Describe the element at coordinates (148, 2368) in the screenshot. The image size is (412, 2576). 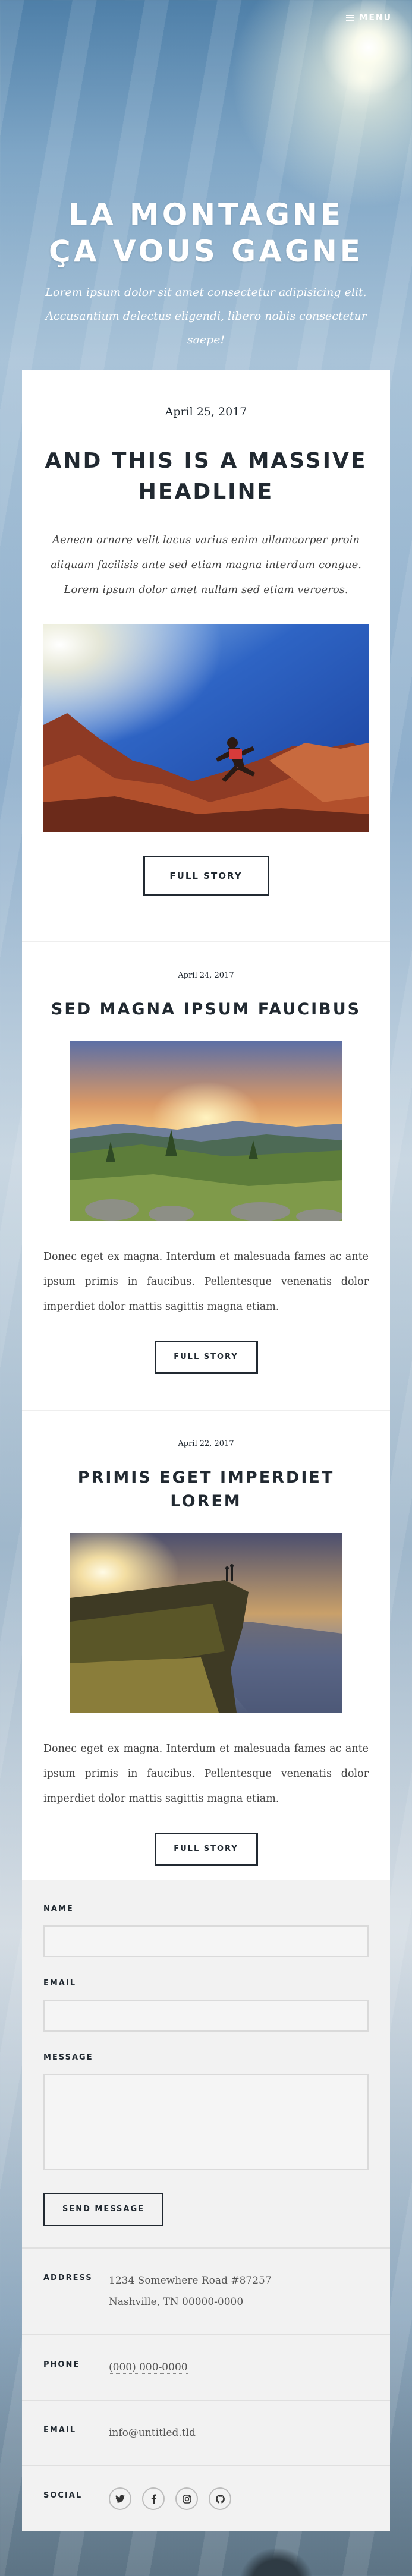
I see `phone-link: (000) 000-0000` at that location.